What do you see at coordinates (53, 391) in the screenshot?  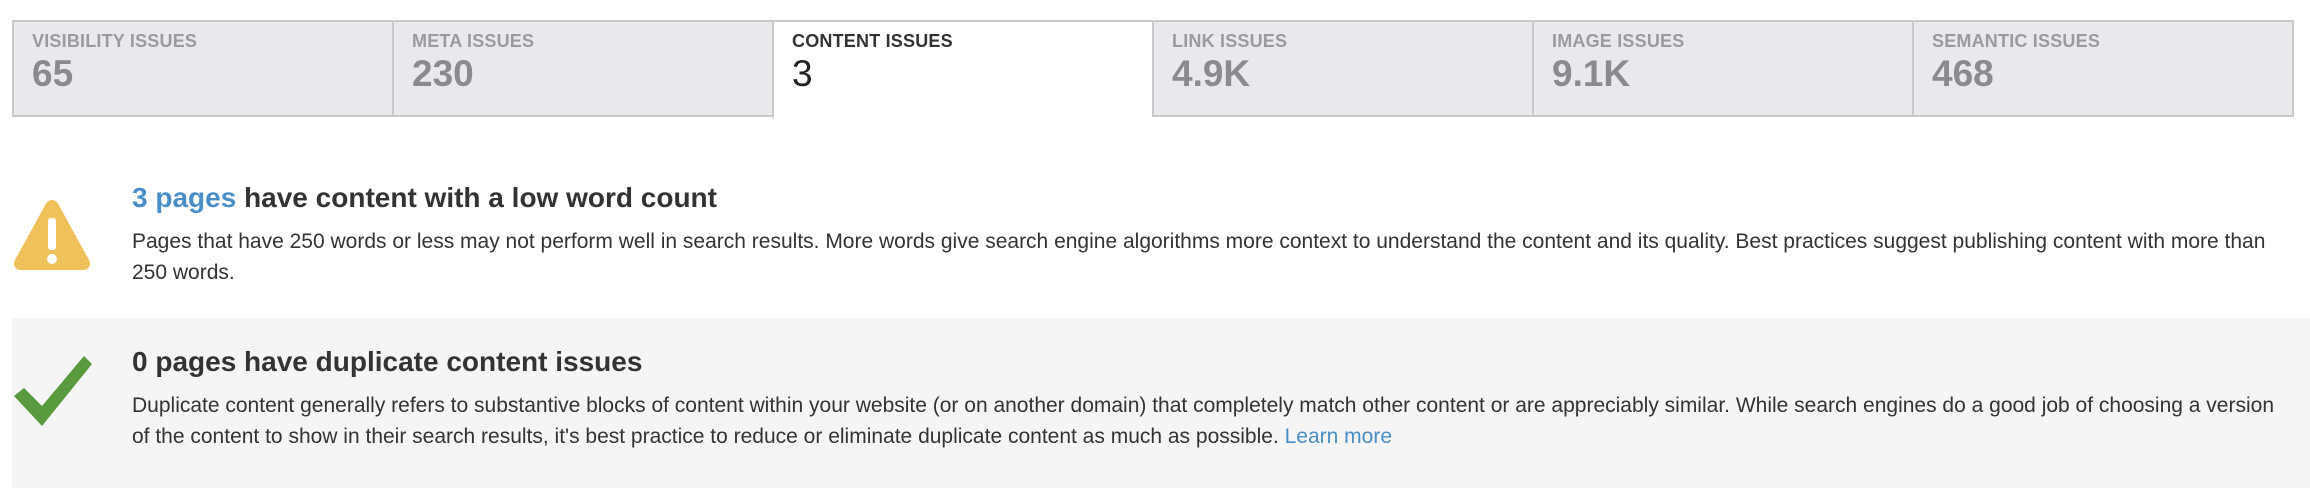 I see `checkmark-icon` at bounding box center [53, 391].